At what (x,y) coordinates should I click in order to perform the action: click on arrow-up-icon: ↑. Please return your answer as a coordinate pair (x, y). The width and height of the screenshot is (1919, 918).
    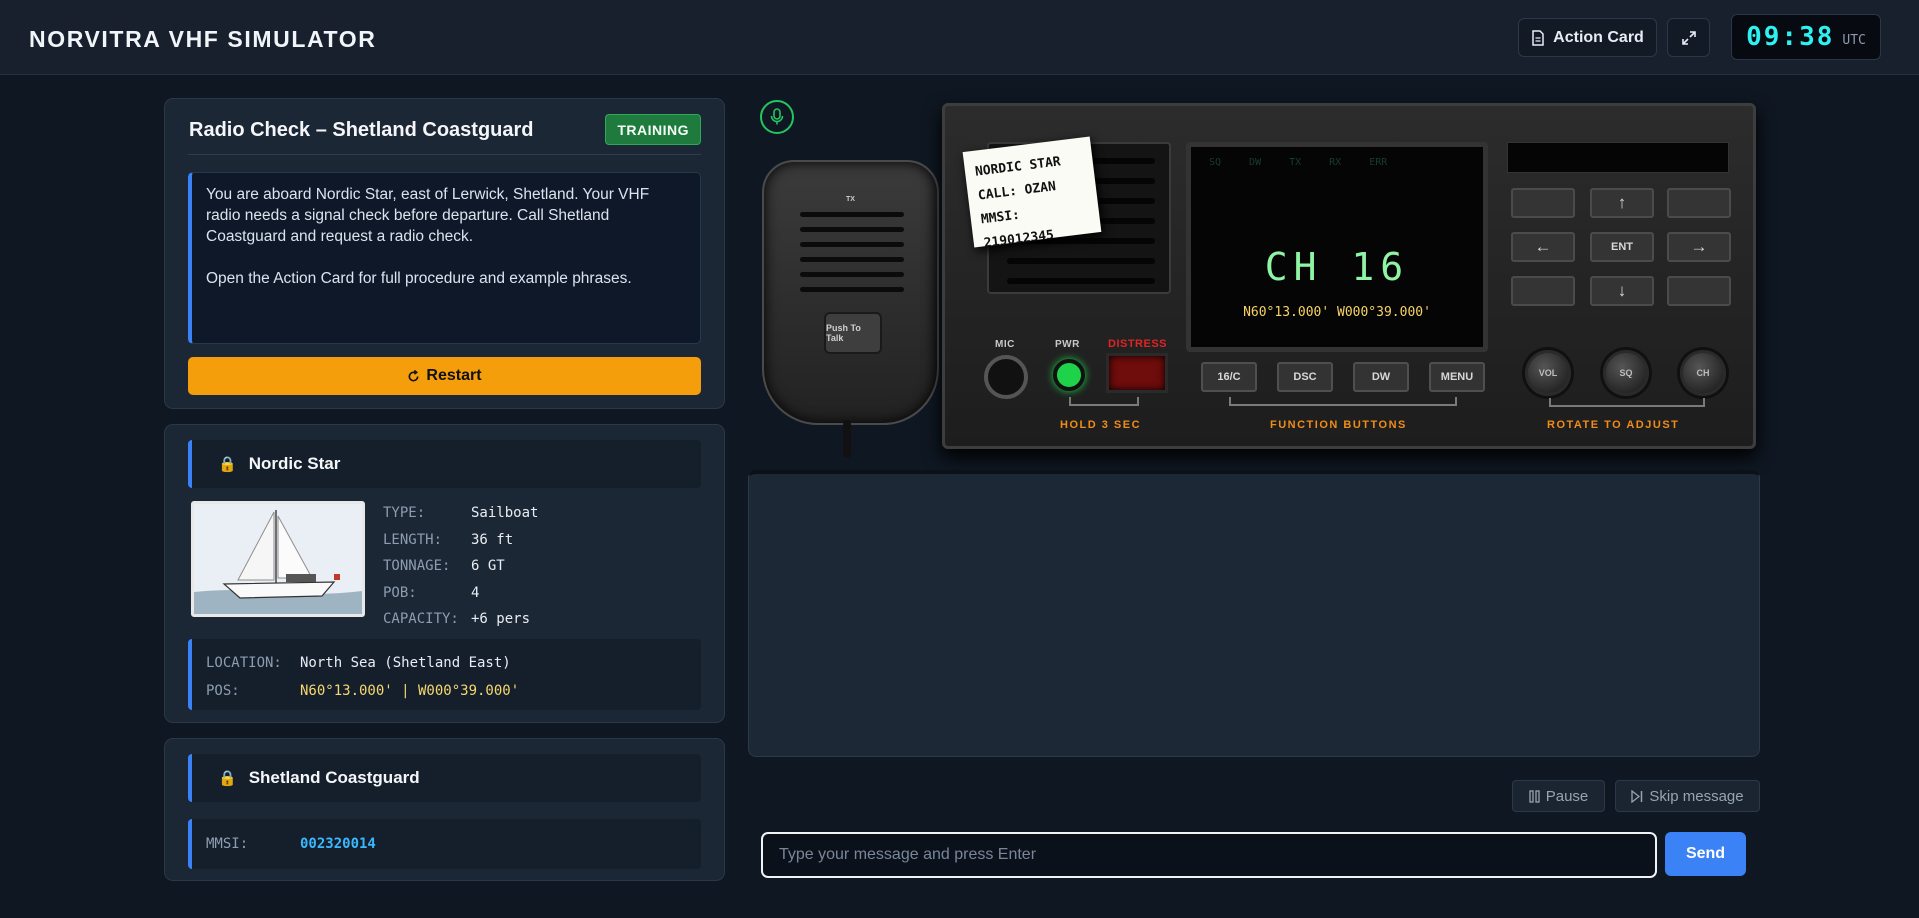
    Looking at the image, I should click on (1622, 202).